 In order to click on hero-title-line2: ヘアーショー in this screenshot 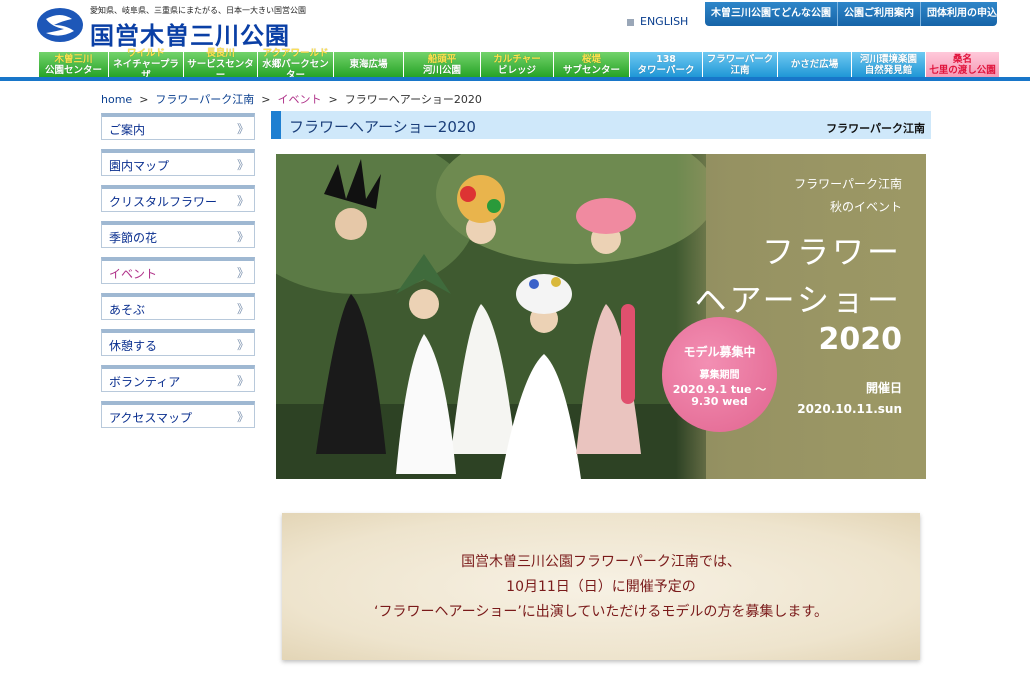, I will do `click(798, 300)`.